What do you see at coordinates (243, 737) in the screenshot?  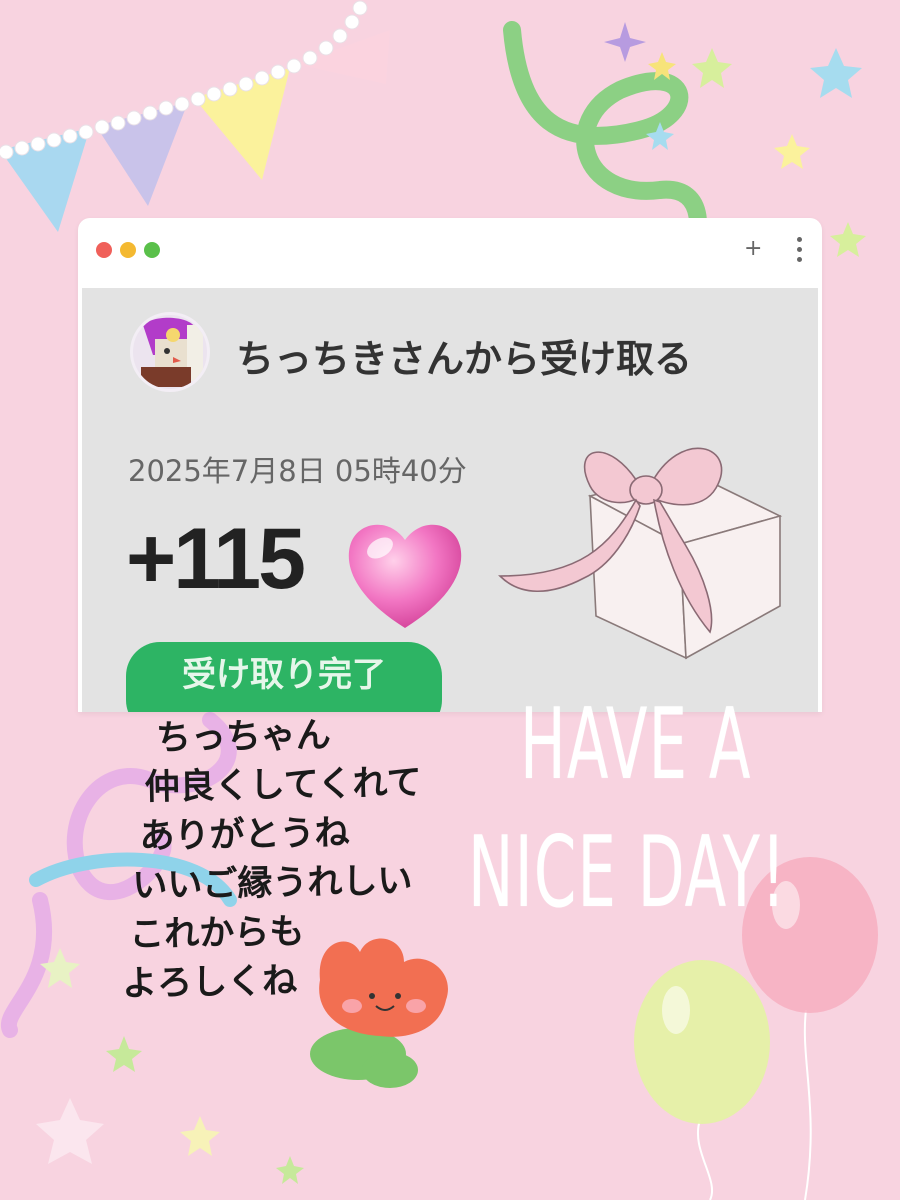 I see `message-line: ちっちゃん` at bounding box center [243, 737].